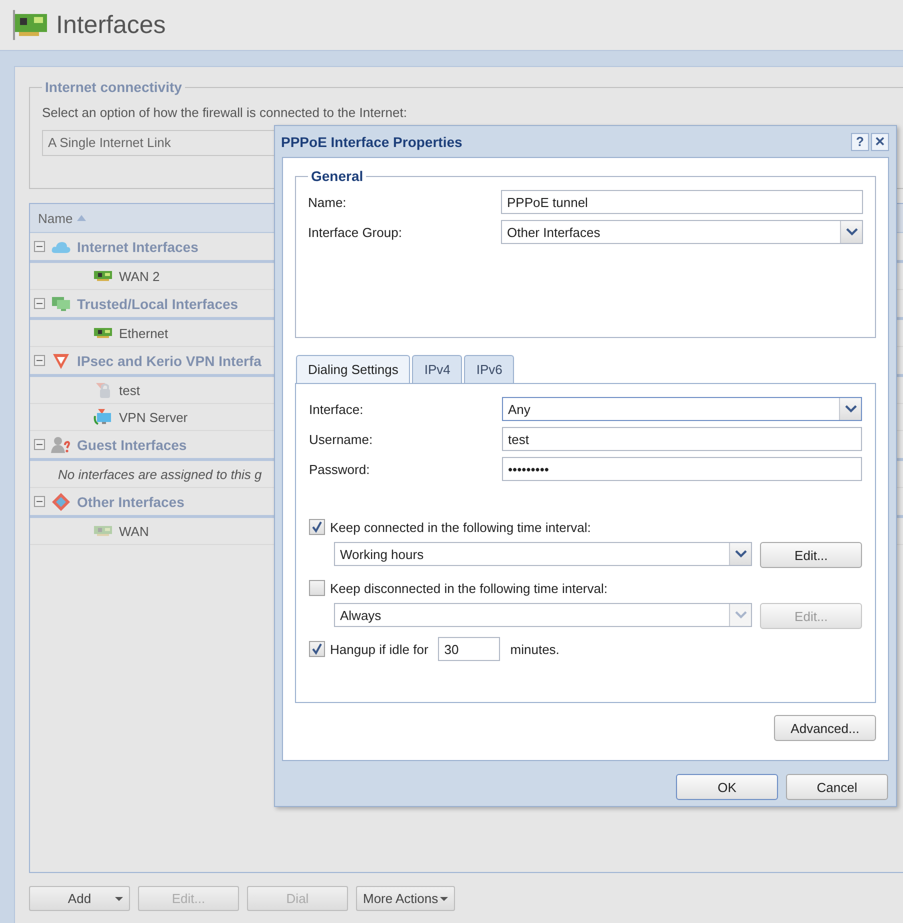  I want to click on interface-name: VPN Server, so click(153, 417).